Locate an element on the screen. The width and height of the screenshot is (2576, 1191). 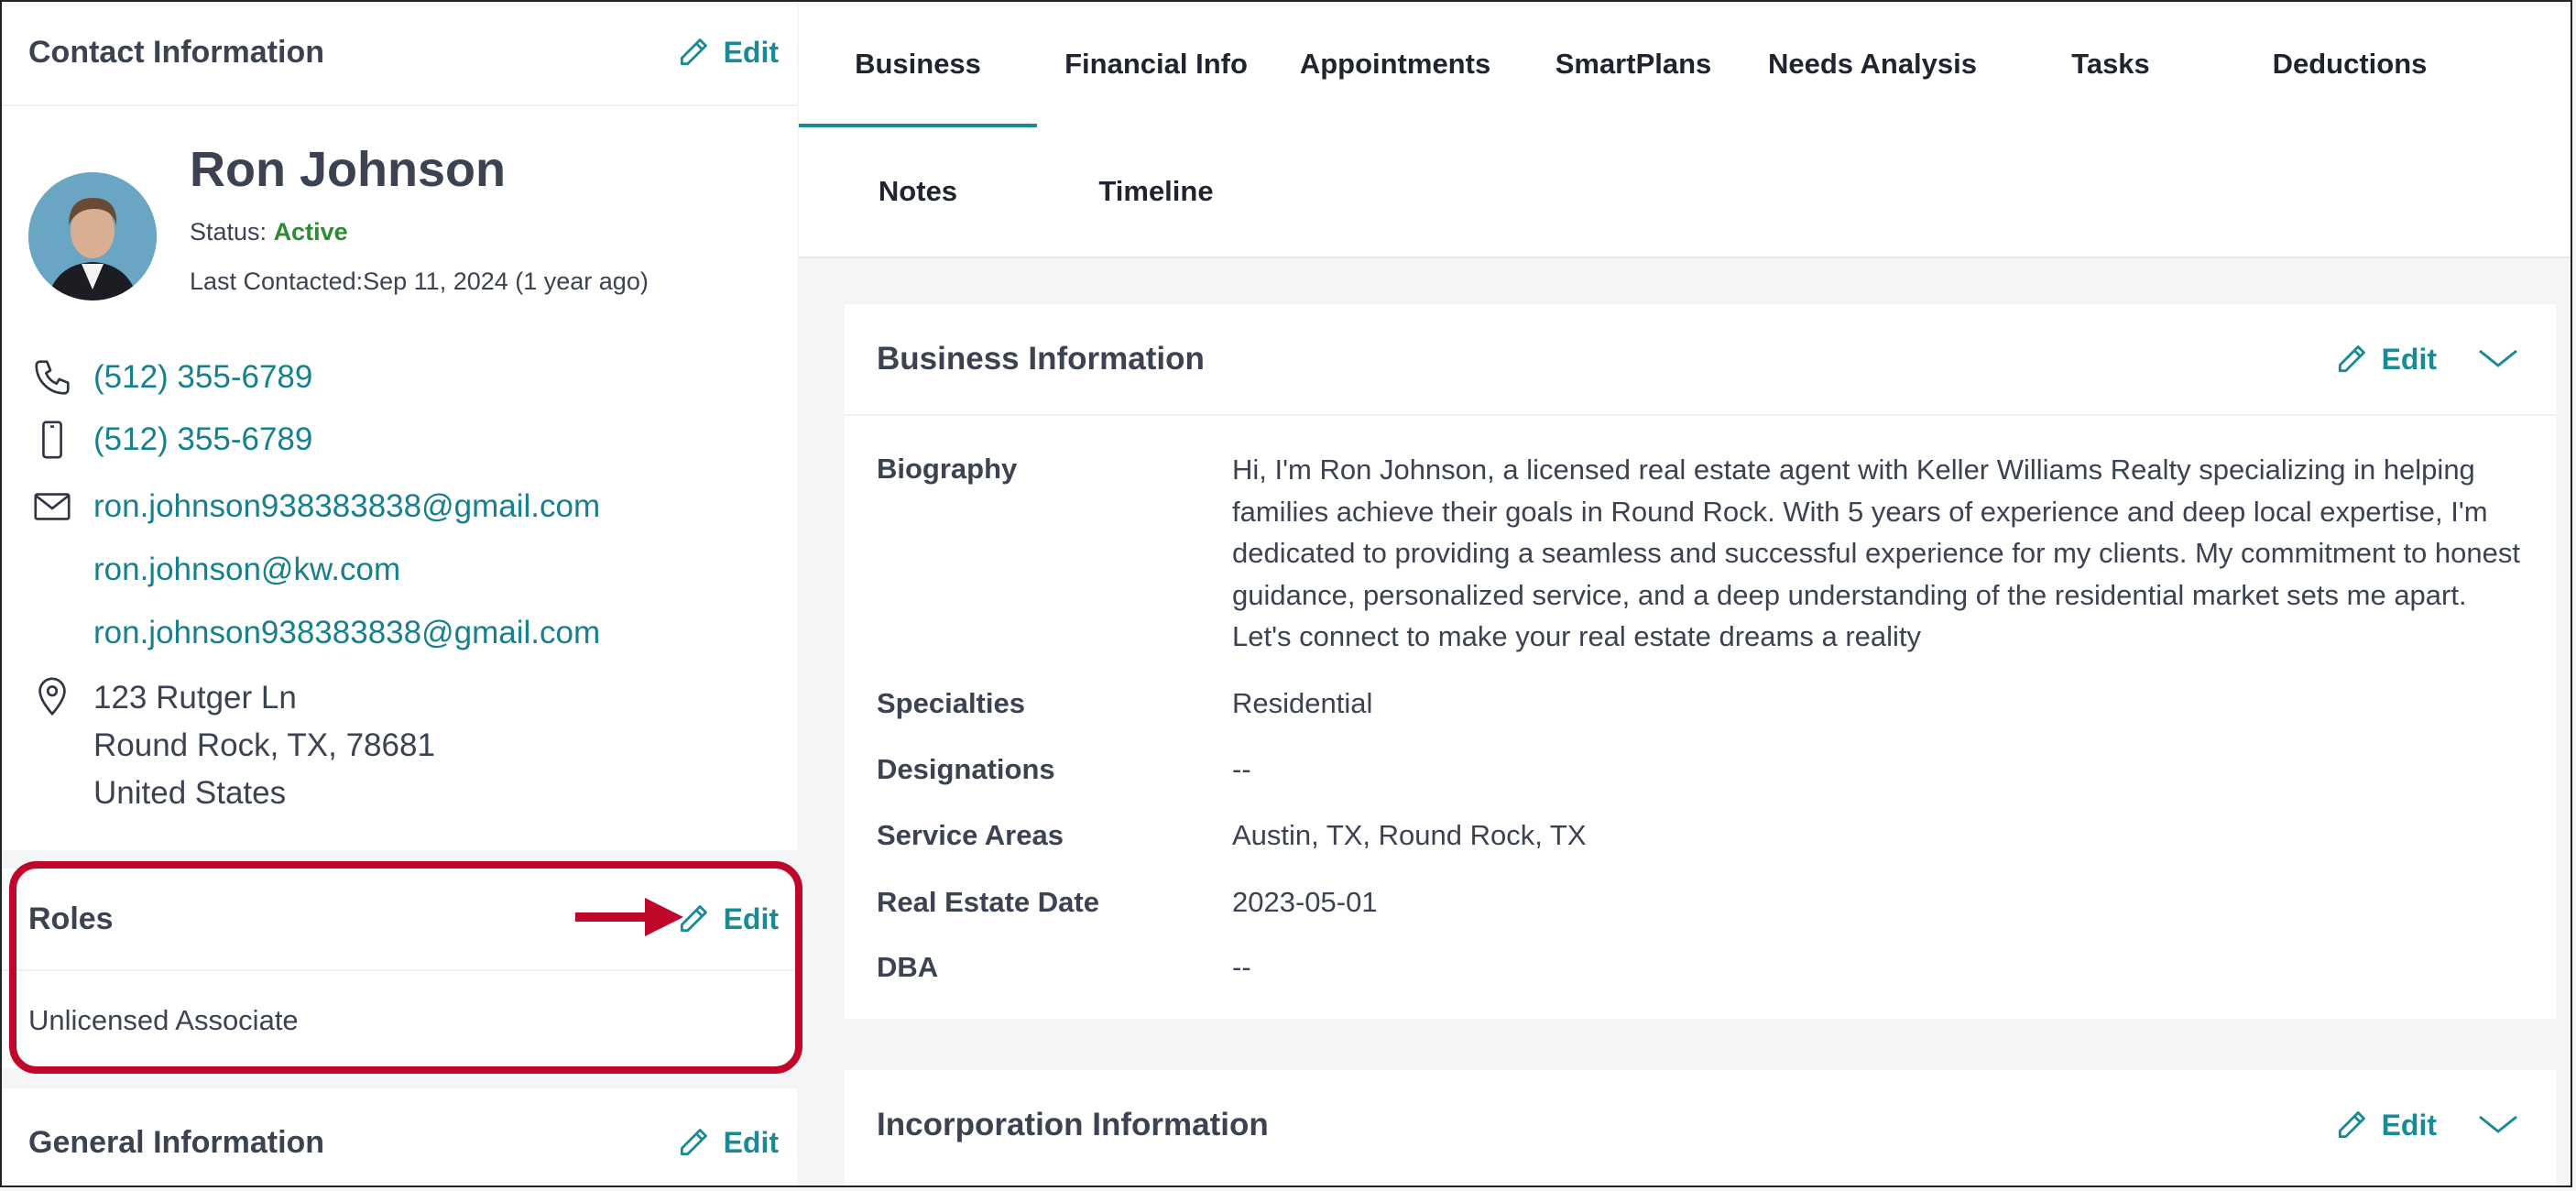
designations-value: -- is located at coordinates (1241, 769).